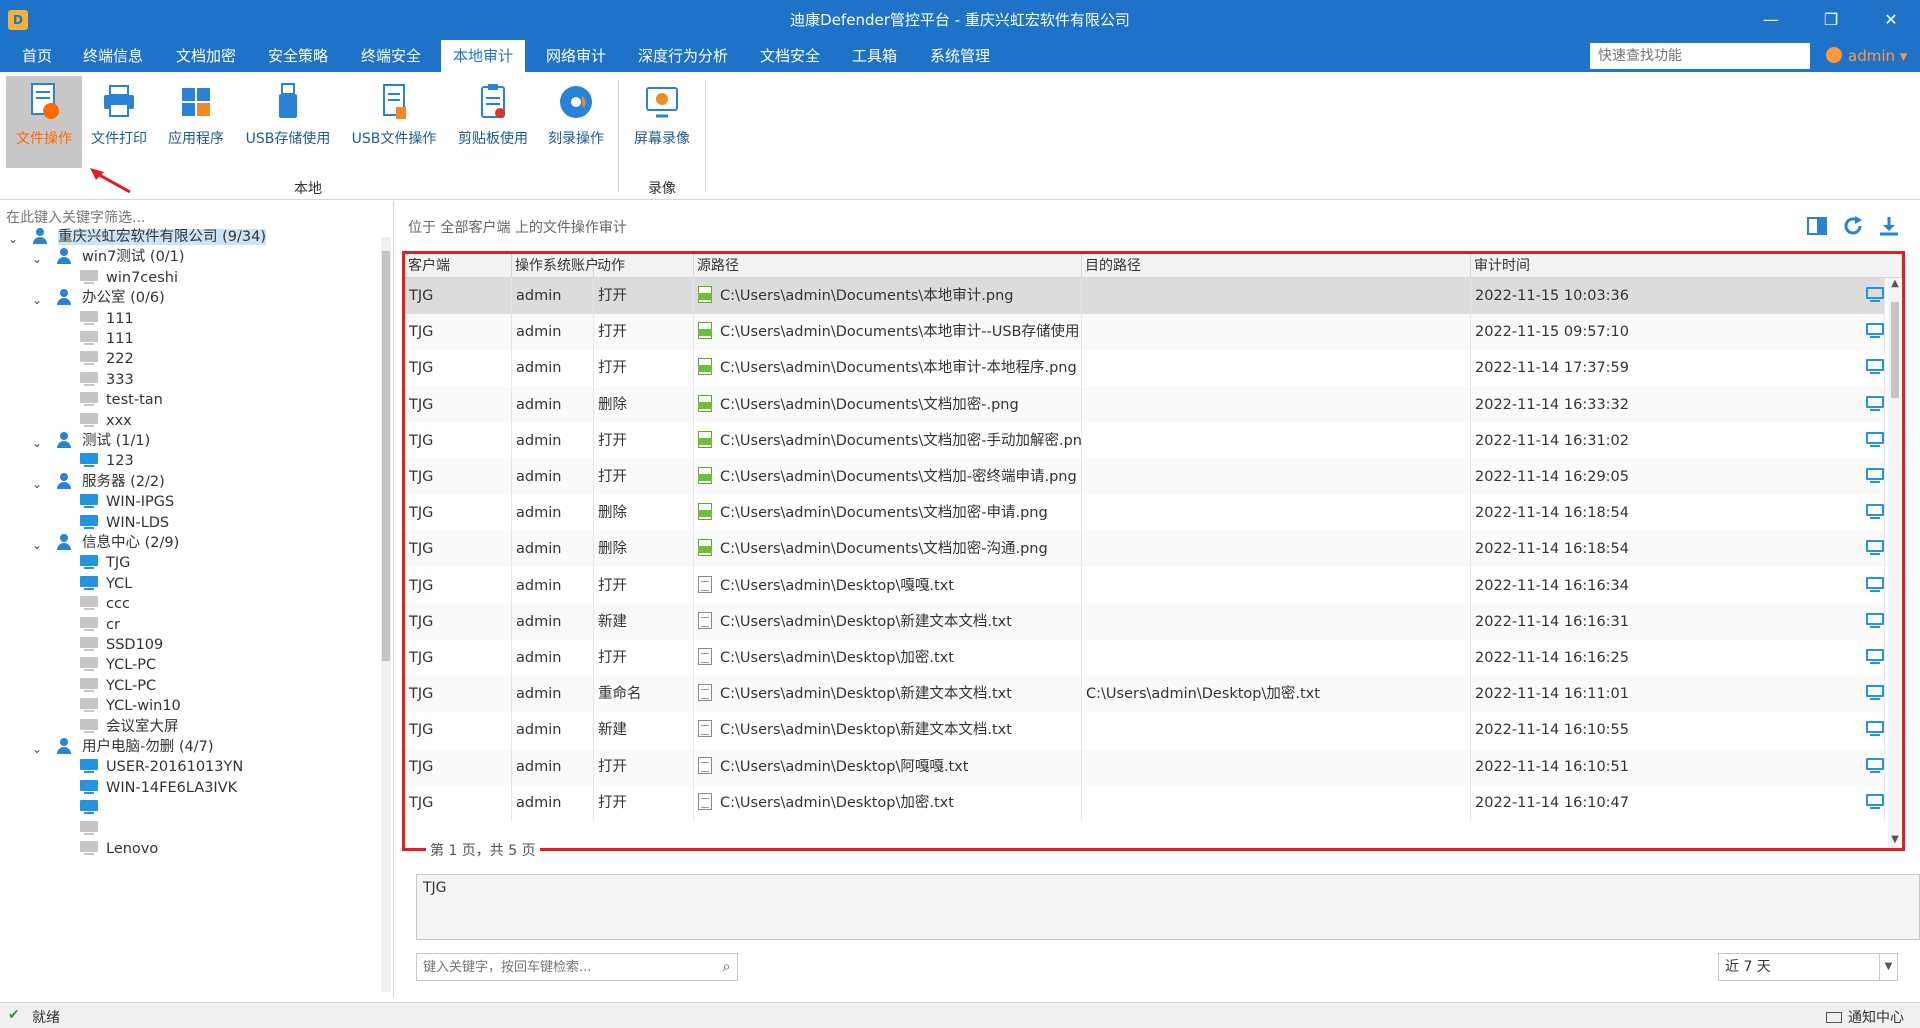 Image resolution: width=1920 pixels, height=1028 pixels. Describe the element at coordinates (1895, 563) in the screenshot. I see `table-scrollbar: ▲ ▼` at that location.